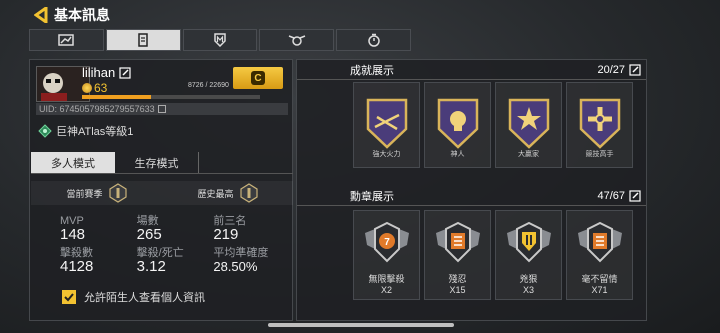 The height and width of the screenshot is (333, 720). I want to click on page-header: 基本訊息, so click(72, 15).